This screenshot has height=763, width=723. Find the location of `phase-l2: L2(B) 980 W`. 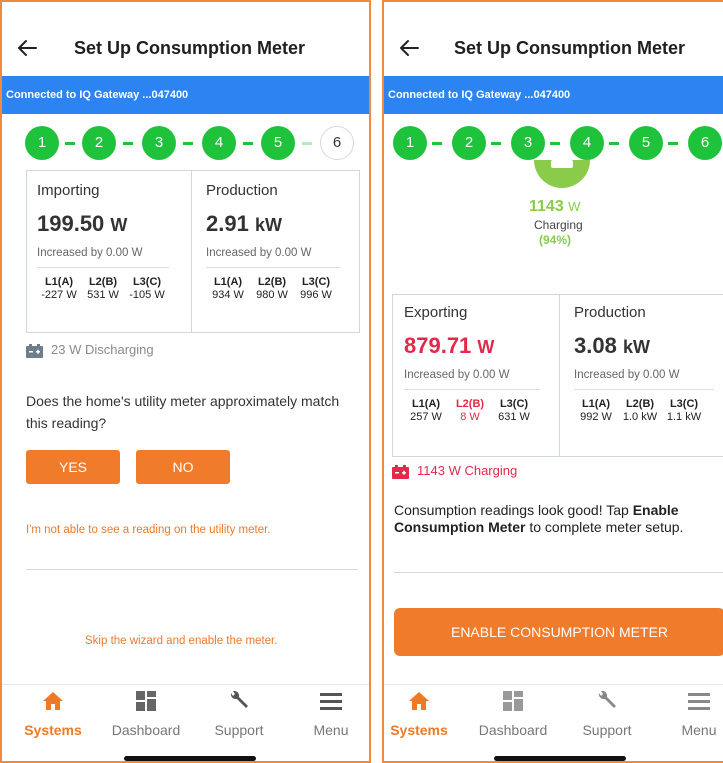

phase-l2: L2(B) 980 W is located at coordinates (272, 288).